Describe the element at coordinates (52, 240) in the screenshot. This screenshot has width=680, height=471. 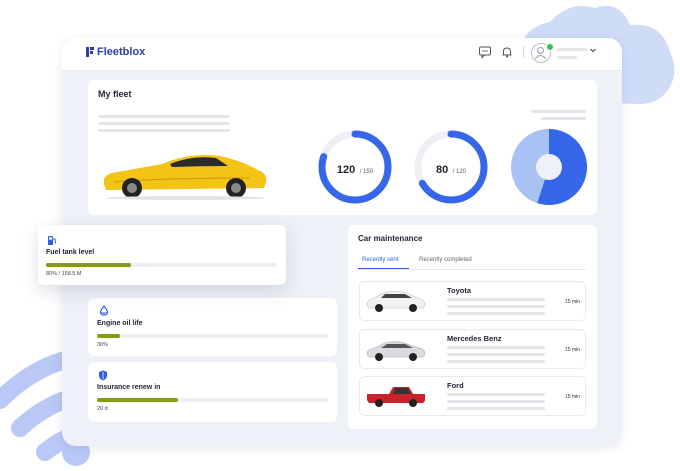
I see `fuel-pump-icon` at that location.